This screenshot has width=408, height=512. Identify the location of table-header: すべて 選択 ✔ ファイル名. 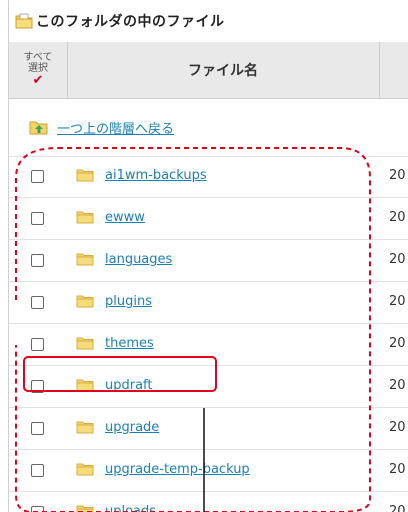
(208, 70).